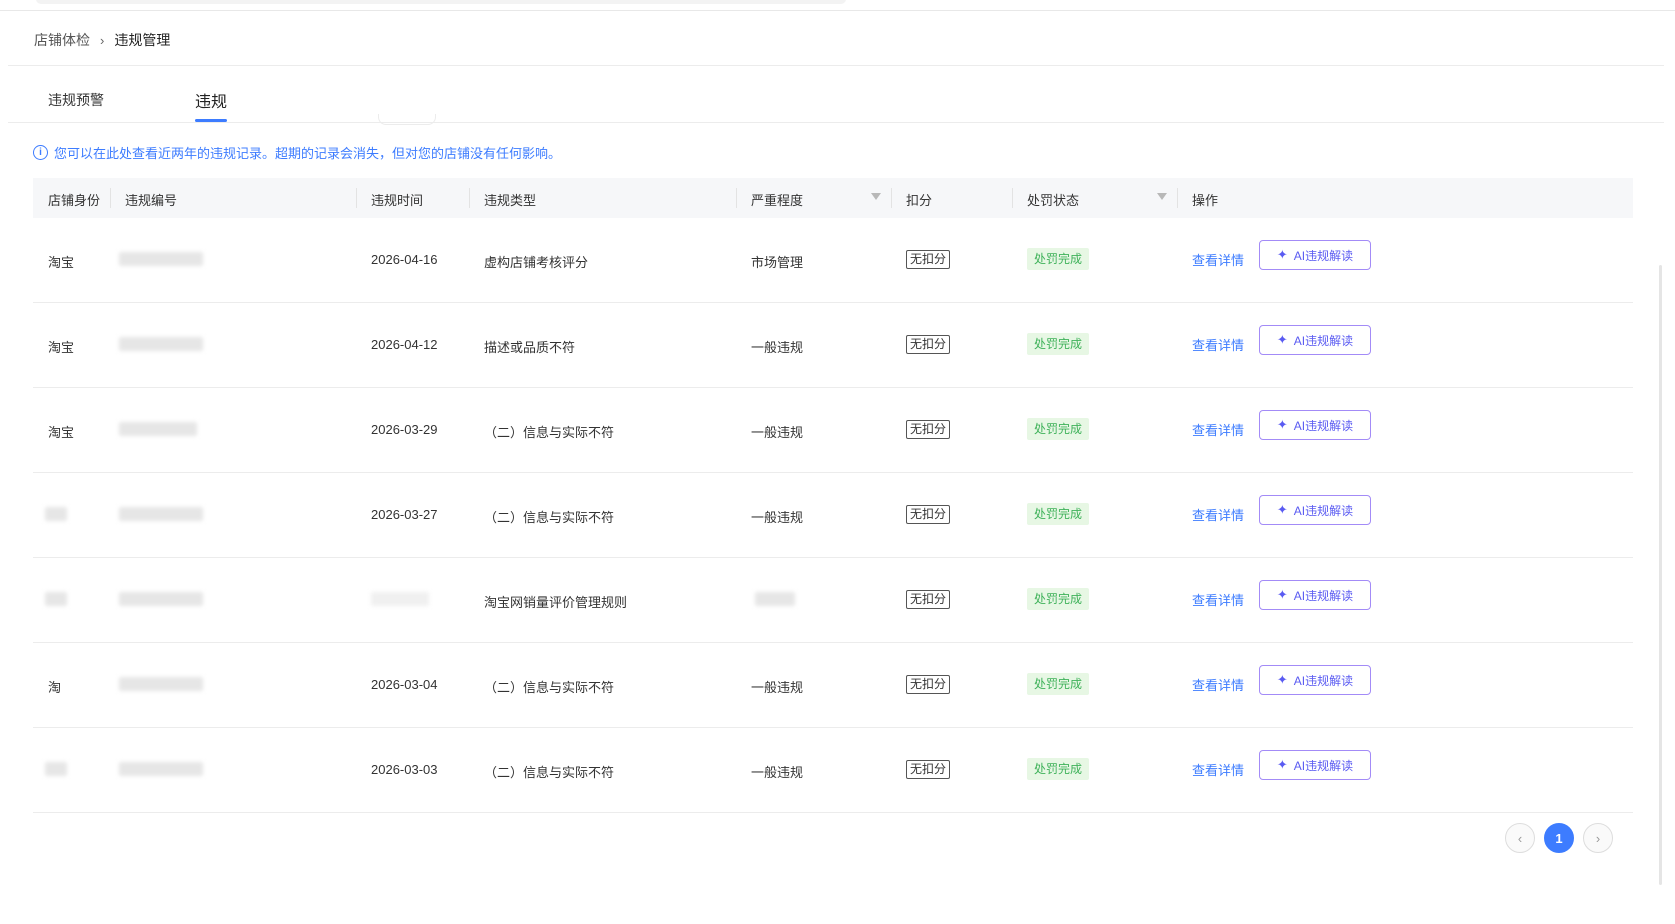  What do you see at coordinates (397, 200) in the screenshot?
I see `header-date: 违规时间` at bounding box center [397, 200].